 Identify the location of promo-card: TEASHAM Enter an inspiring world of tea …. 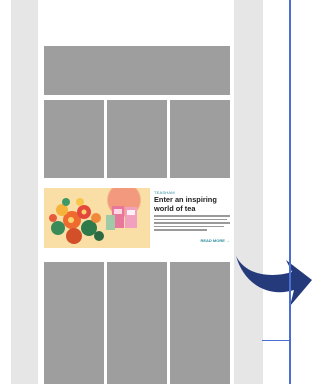
(137, 218).